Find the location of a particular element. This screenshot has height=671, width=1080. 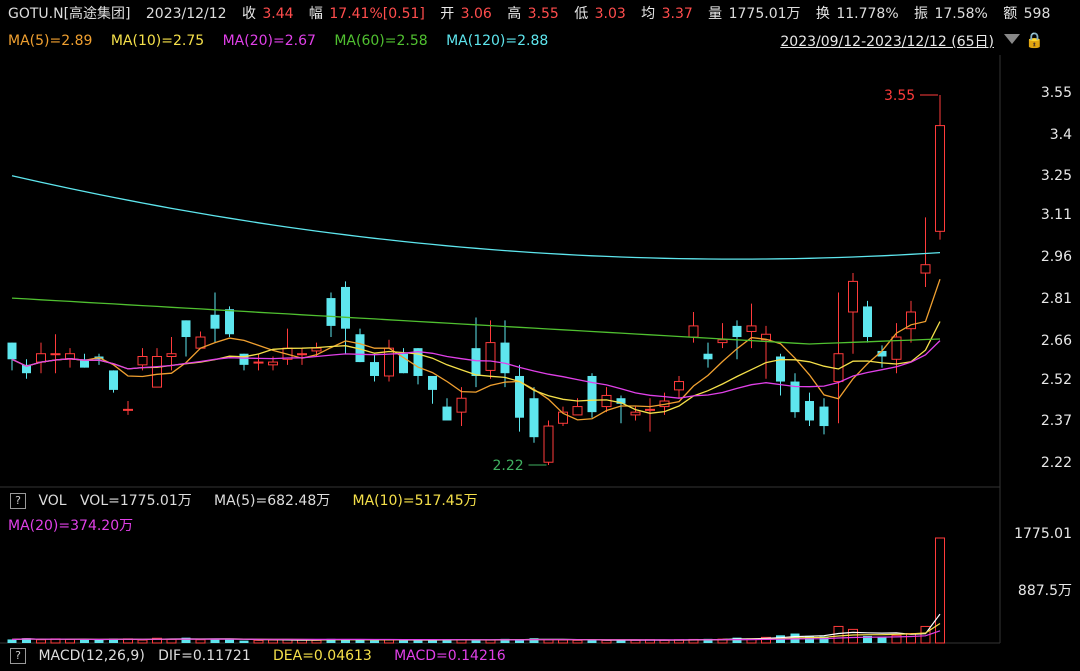

volume-ma5-line is located at coordinates (476, 627).